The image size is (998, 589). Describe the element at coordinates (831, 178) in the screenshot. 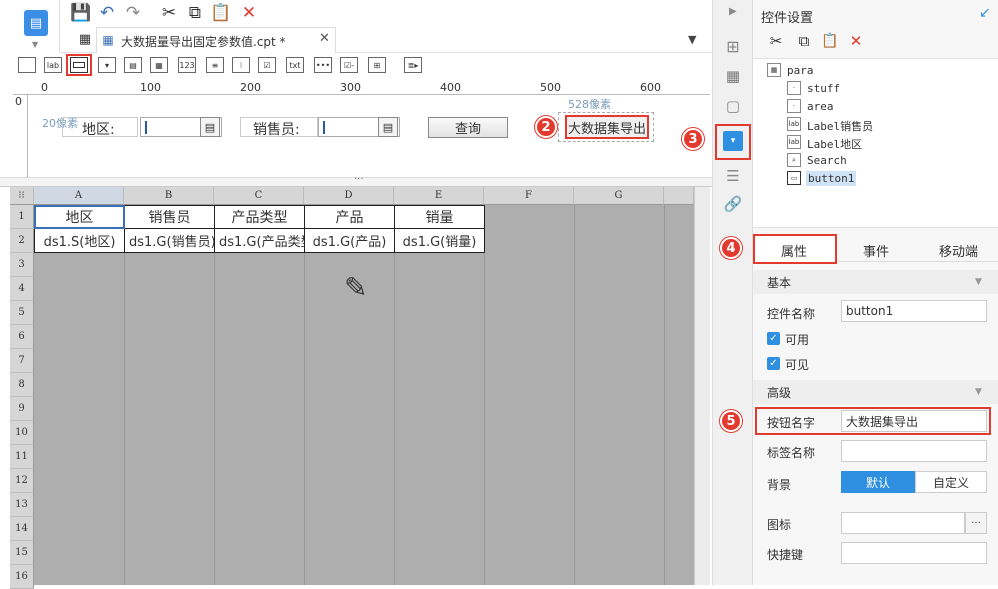

I see `tree-item-selected: button1` at that location.